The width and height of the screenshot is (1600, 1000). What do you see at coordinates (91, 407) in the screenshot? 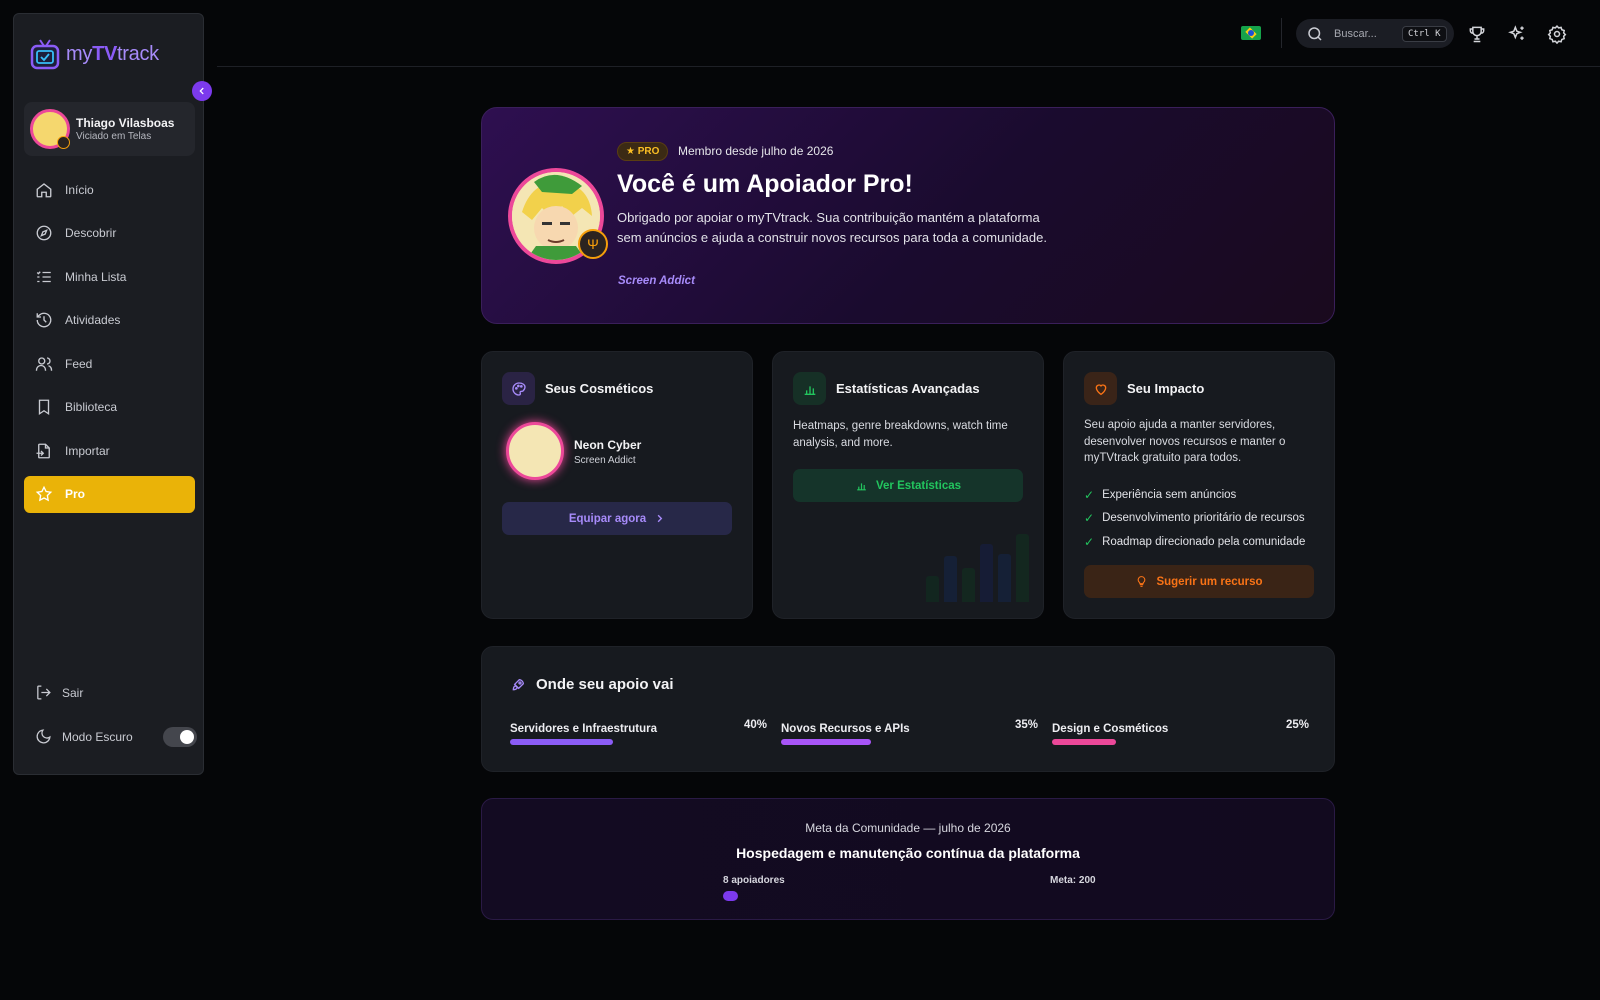
I see `sidebar-item-label: Biblioteca` at bounding box center [91, 407].